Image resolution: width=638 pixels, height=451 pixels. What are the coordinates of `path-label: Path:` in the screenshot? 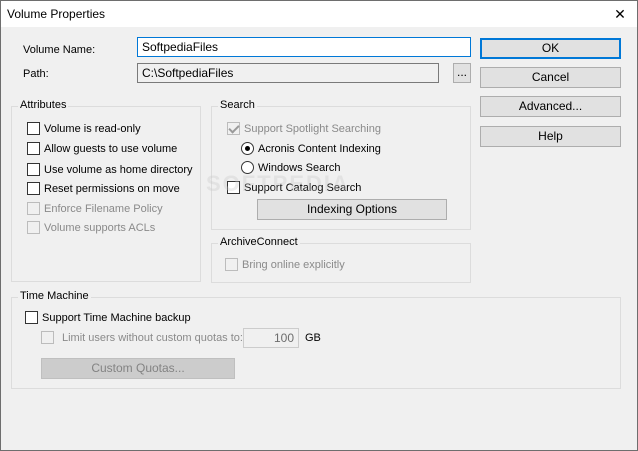 It's located at (36, 74).